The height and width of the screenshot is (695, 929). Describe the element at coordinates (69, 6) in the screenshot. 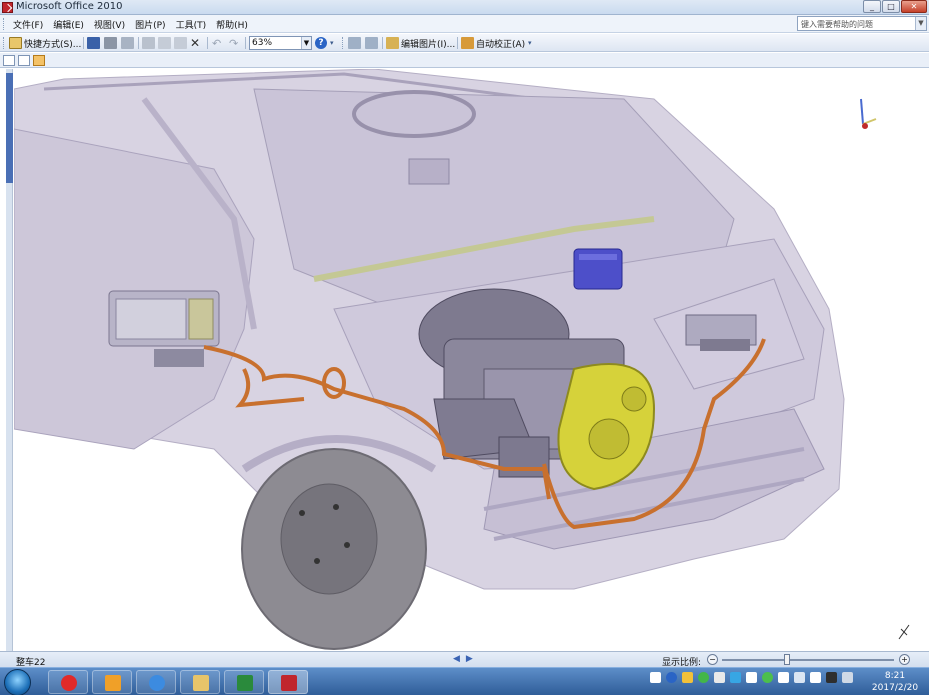

I see `window-title: Microsoft Office 2010` at that location.